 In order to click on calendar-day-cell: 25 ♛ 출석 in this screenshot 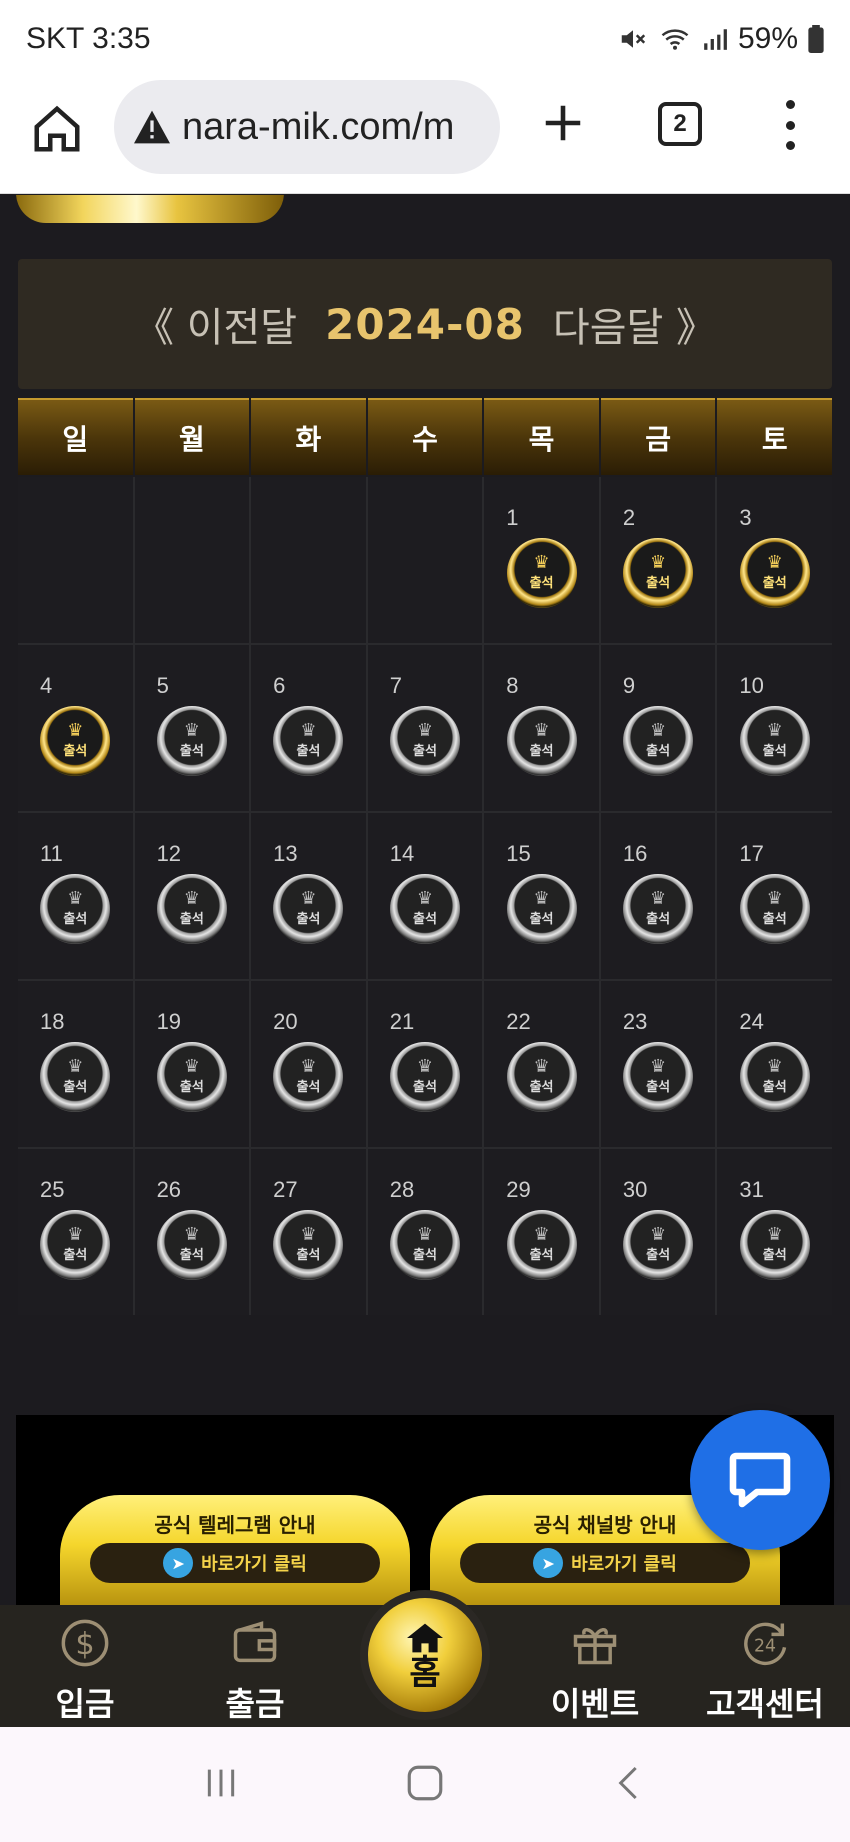, I will do `click(75, 1232)`.